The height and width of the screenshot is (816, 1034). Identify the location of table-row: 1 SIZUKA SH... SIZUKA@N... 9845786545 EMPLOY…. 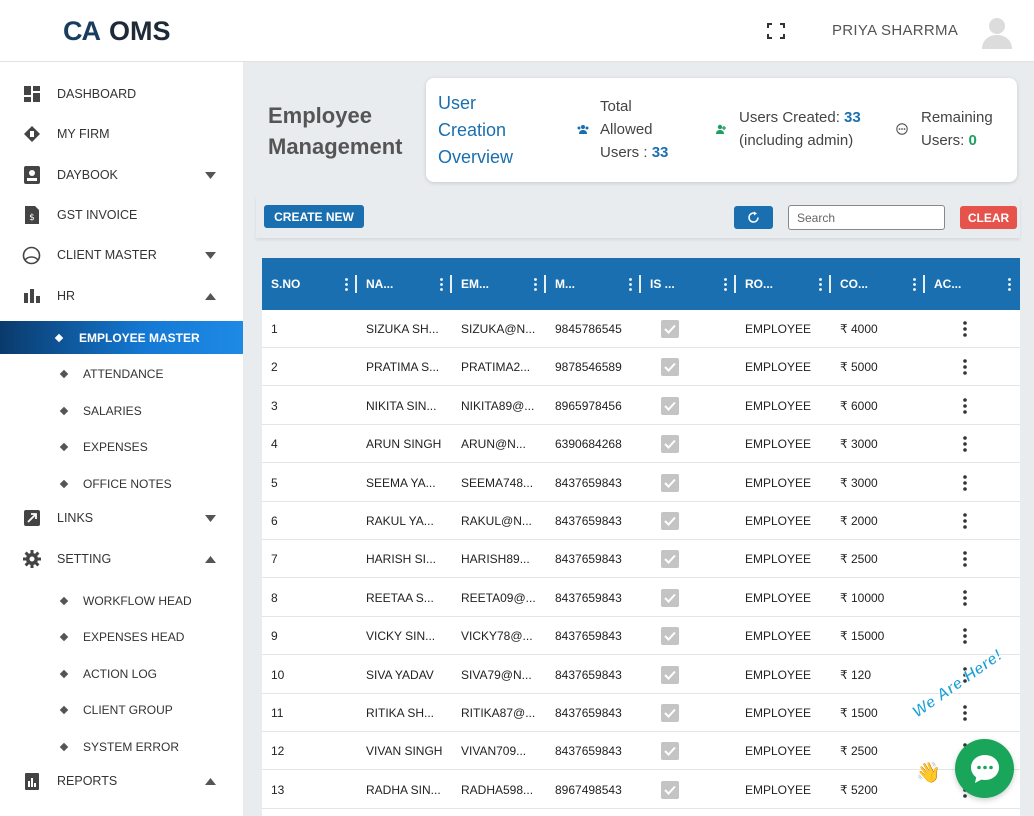
(641, 329).